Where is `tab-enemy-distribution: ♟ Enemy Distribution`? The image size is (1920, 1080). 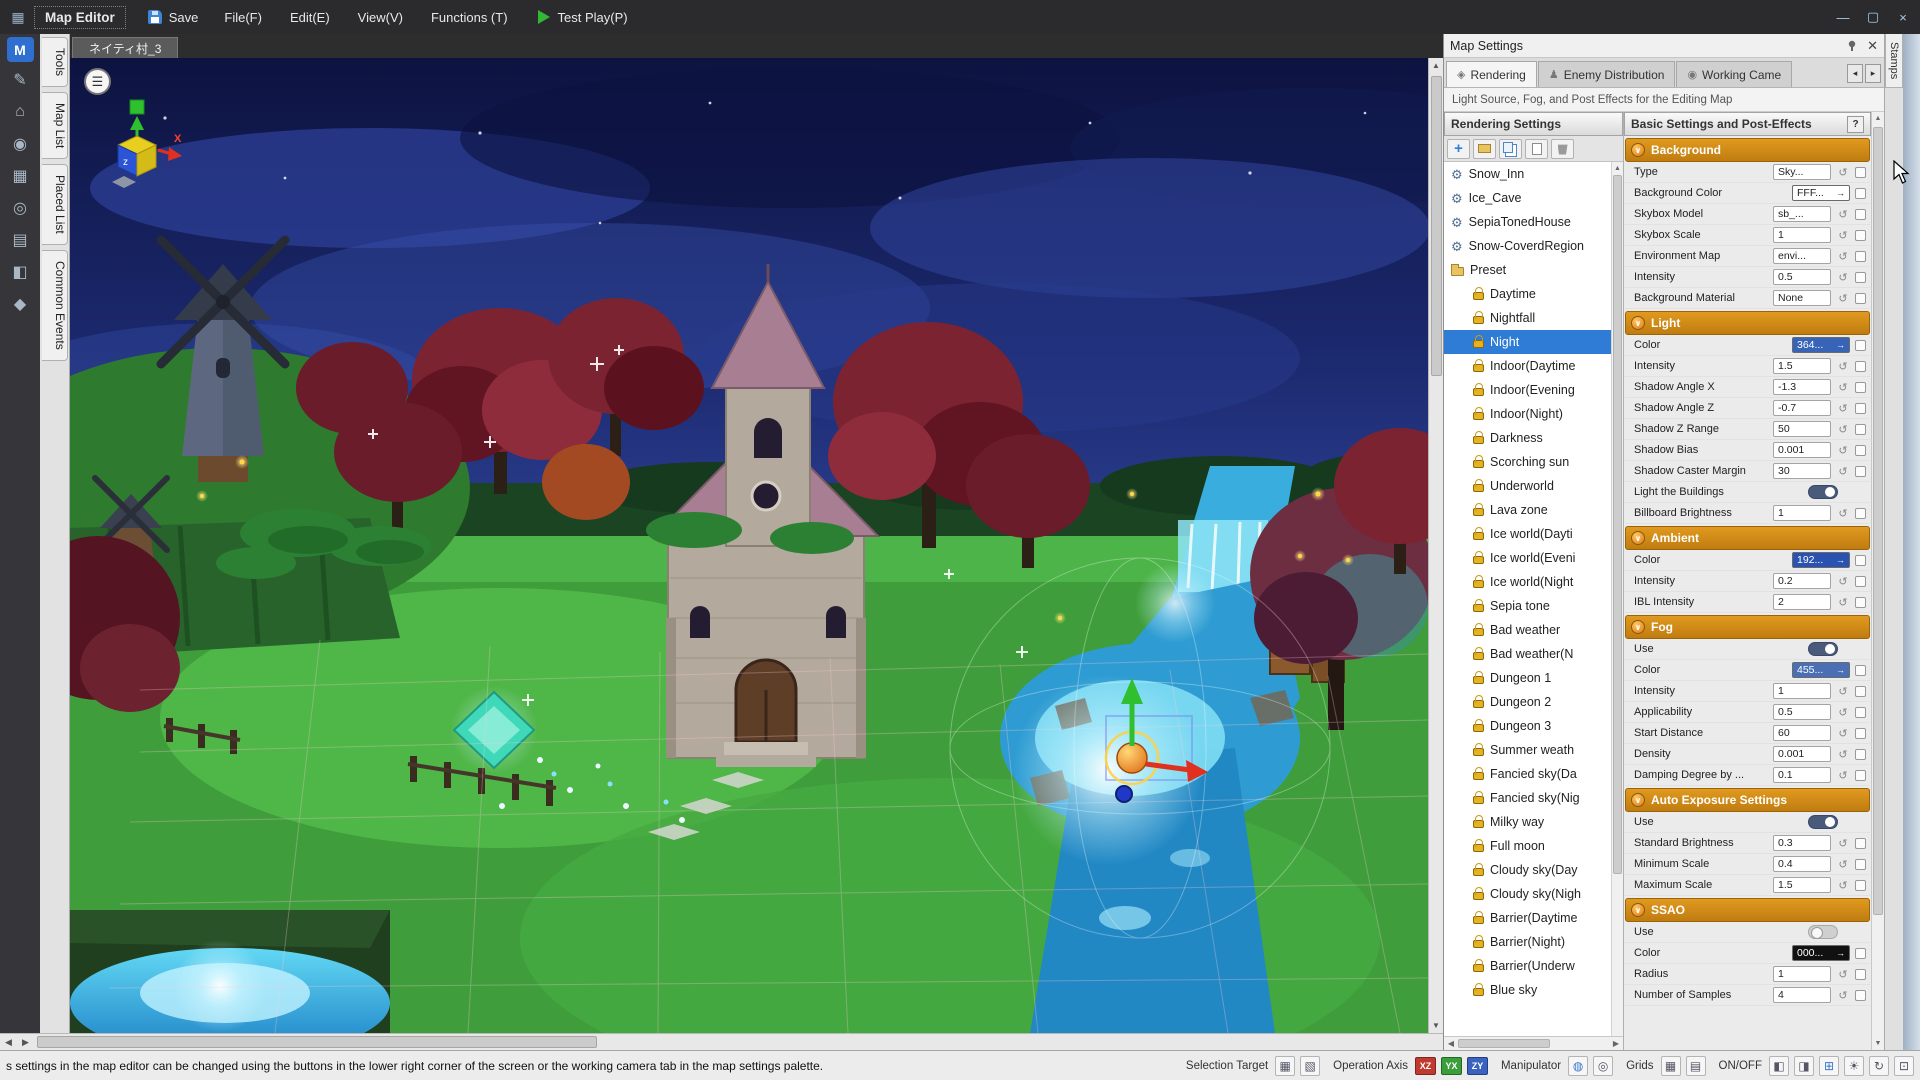 tab-enemy-distribution: ♟ Enemy Distribution is located at coordinates (1606, 74).